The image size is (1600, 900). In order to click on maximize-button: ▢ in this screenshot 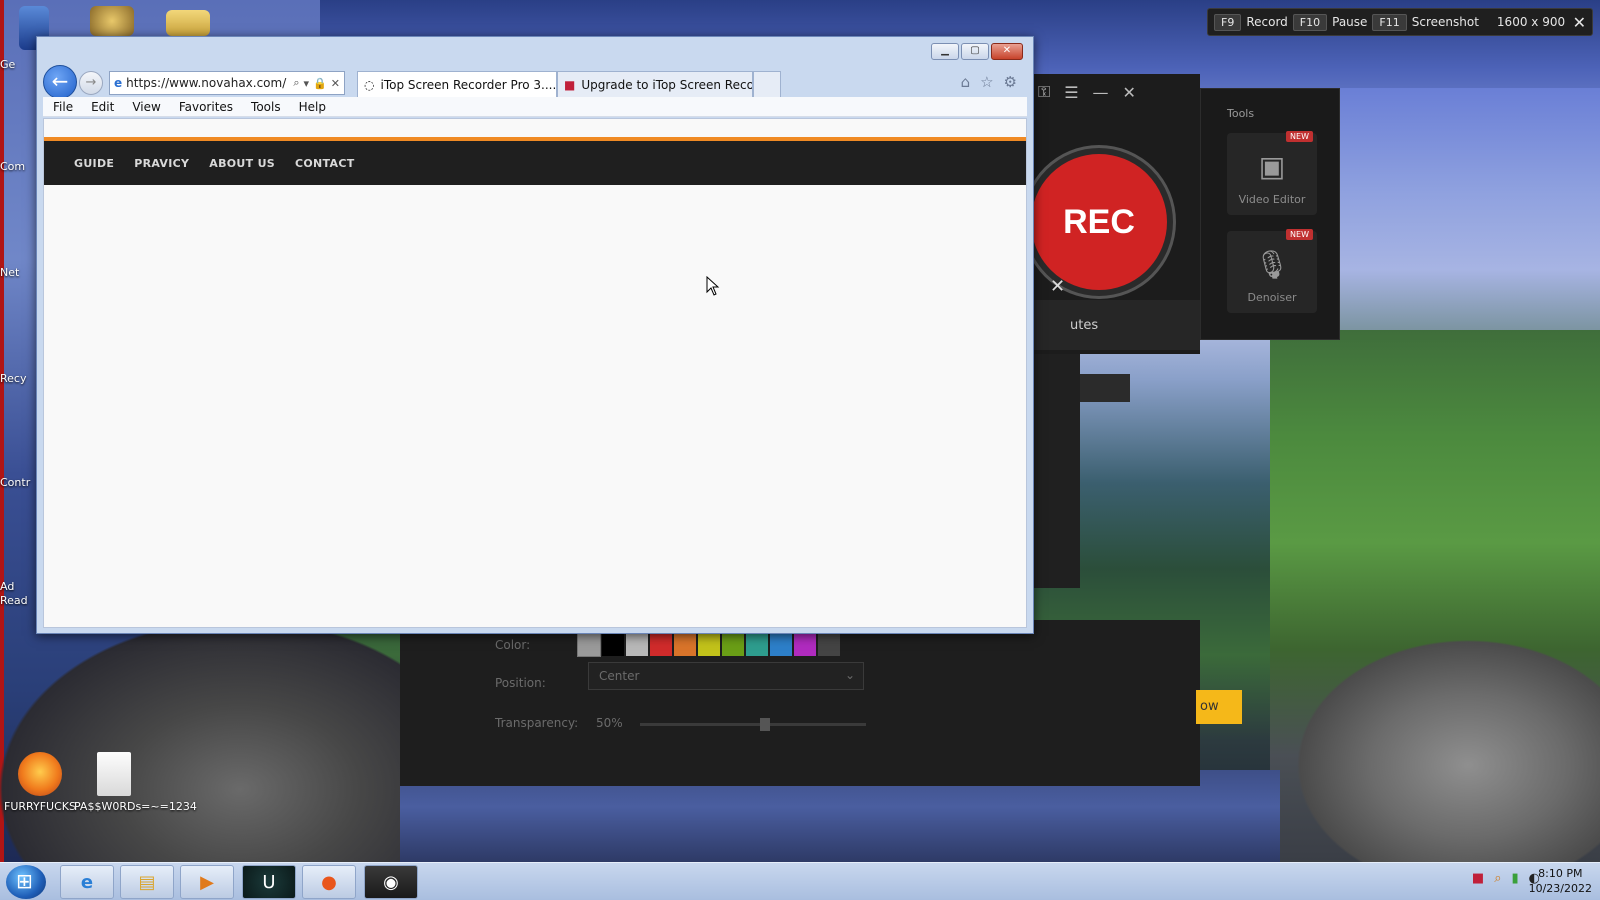, I will do `click(975, 51)`.